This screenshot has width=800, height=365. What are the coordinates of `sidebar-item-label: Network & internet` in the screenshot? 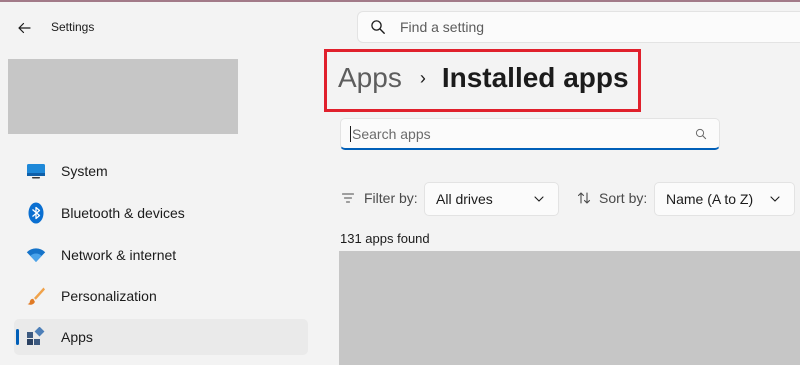 It's located at (119, 255).